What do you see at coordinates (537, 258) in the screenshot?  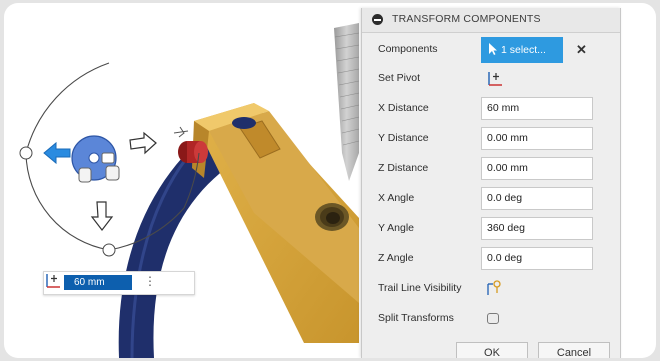 I see `z-angle-field: 0.0 deg` at bounding box center [537, 258].